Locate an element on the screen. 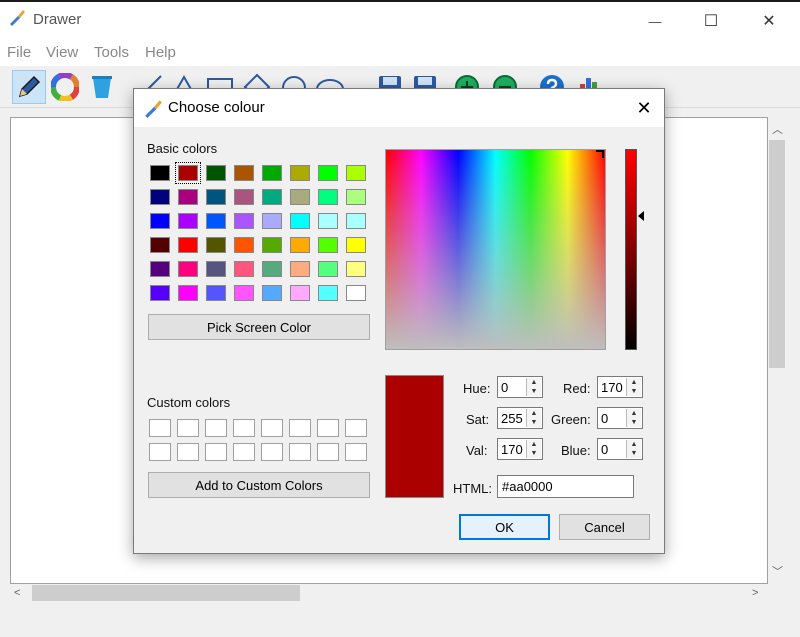 This screenshot has width=800, height=637. add-to-custom-colors-button: Add to Custom Colors is located at coordinates (259, 485).